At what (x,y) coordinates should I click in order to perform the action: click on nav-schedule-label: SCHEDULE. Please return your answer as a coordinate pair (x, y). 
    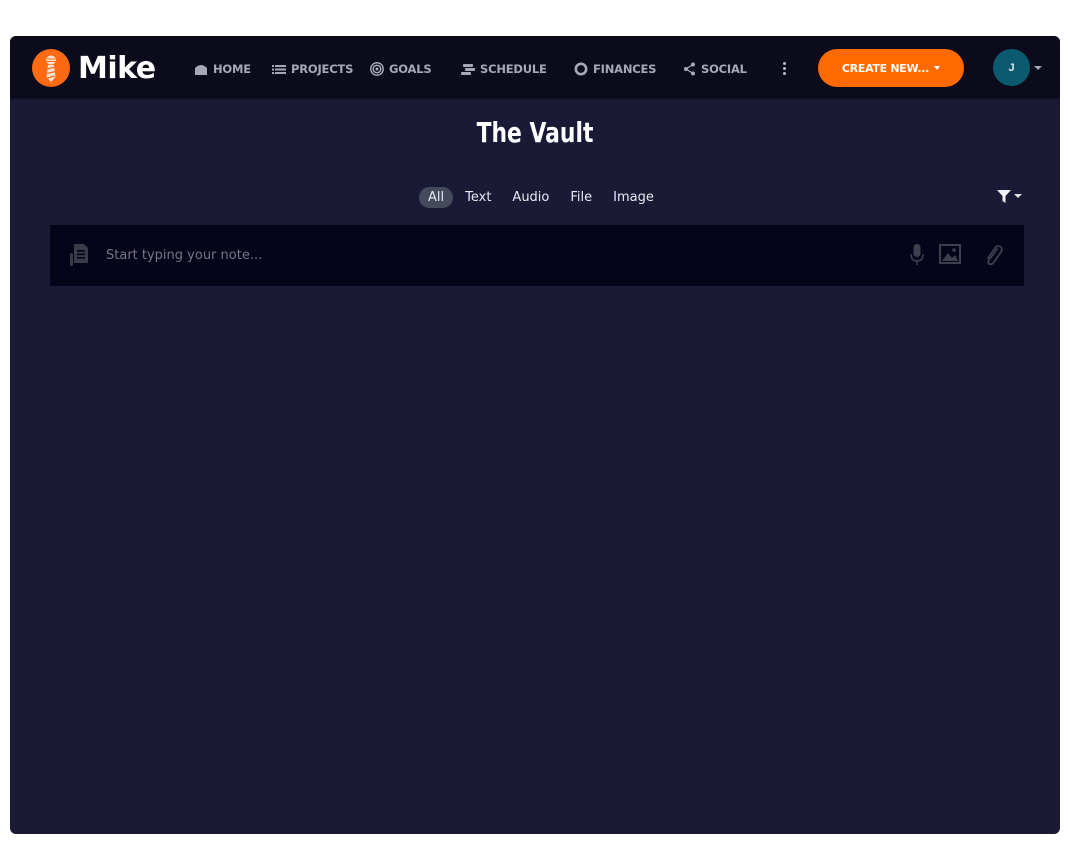
    Looking at the image, I should click on (513, 69).